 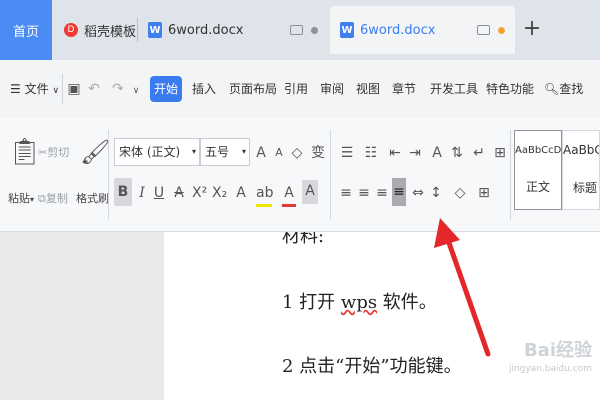 What do you see at coordinates (541, 150) in the screenshot?
I see `style-preview: AaBbCcDd` at bounding box center [541, 150].